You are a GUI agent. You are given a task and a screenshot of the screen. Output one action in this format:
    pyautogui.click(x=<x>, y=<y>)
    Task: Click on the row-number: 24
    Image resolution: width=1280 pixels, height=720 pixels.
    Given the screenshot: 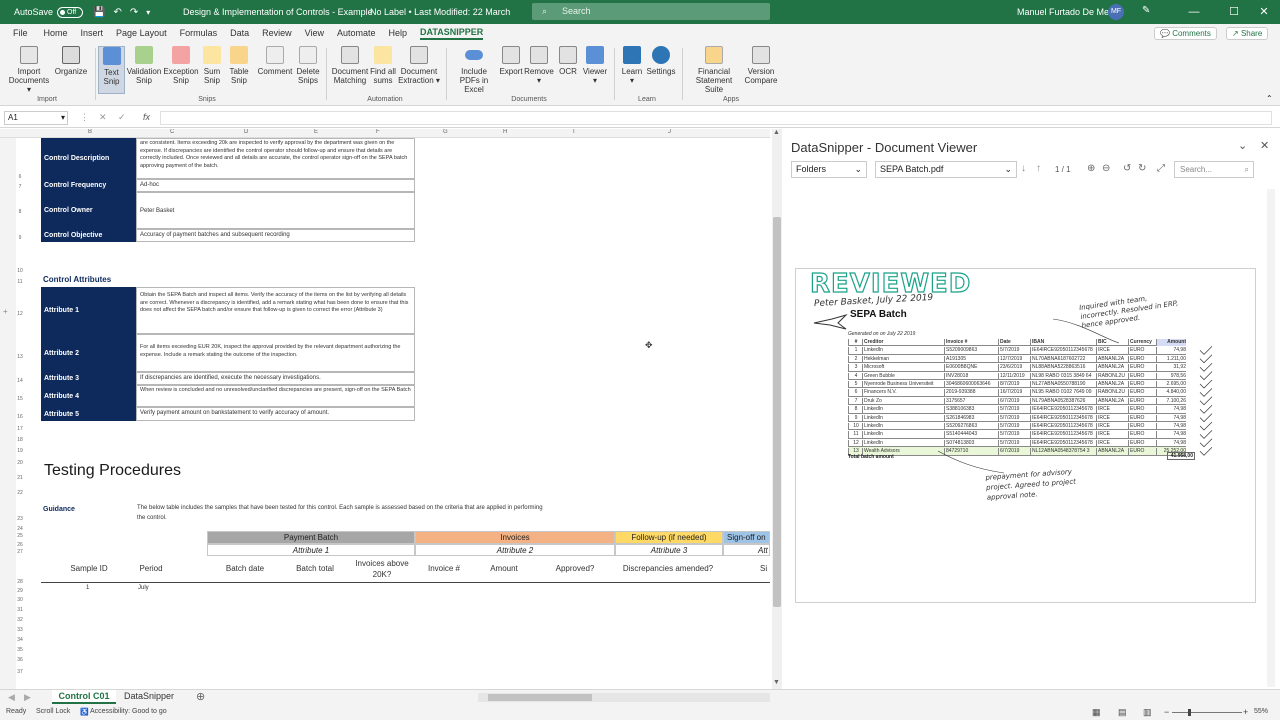 What is the action you would take?
    pyautogui.click(x=20, y=529)
    